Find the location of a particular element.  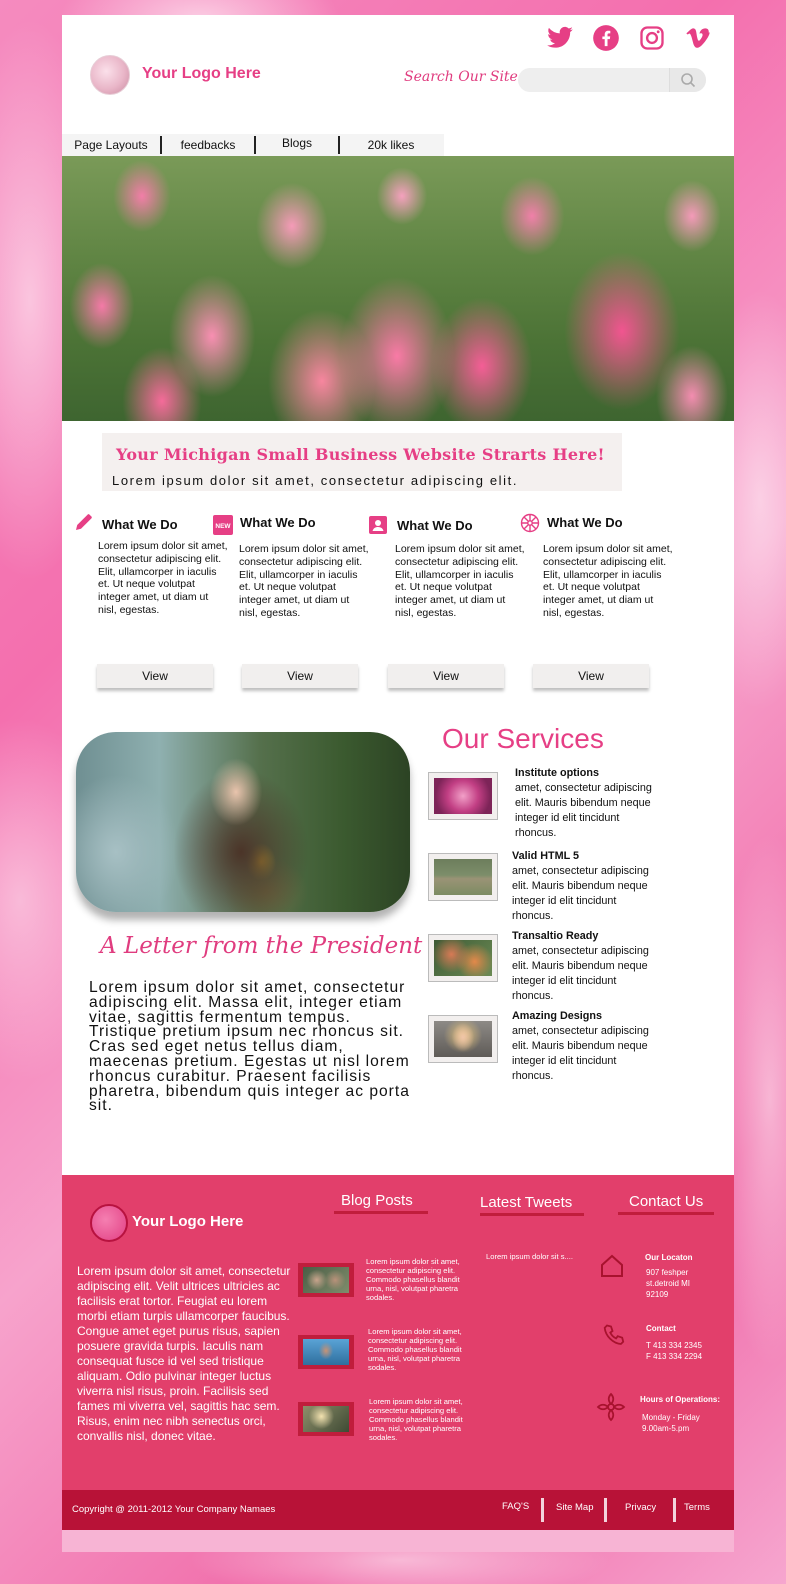

nav-item-page-layouts: Page Layouts is located at coordinates (111, 145).